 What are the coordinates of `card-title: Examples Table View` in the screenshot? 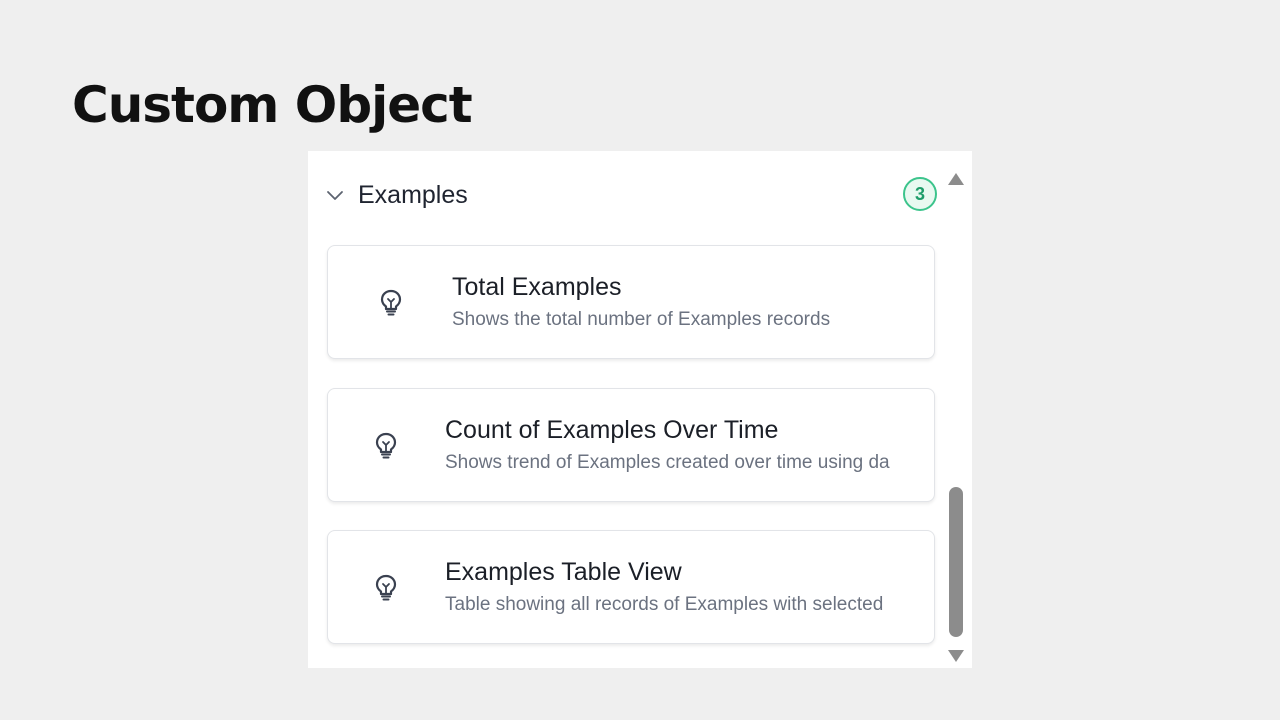 It's located at (563, 572).